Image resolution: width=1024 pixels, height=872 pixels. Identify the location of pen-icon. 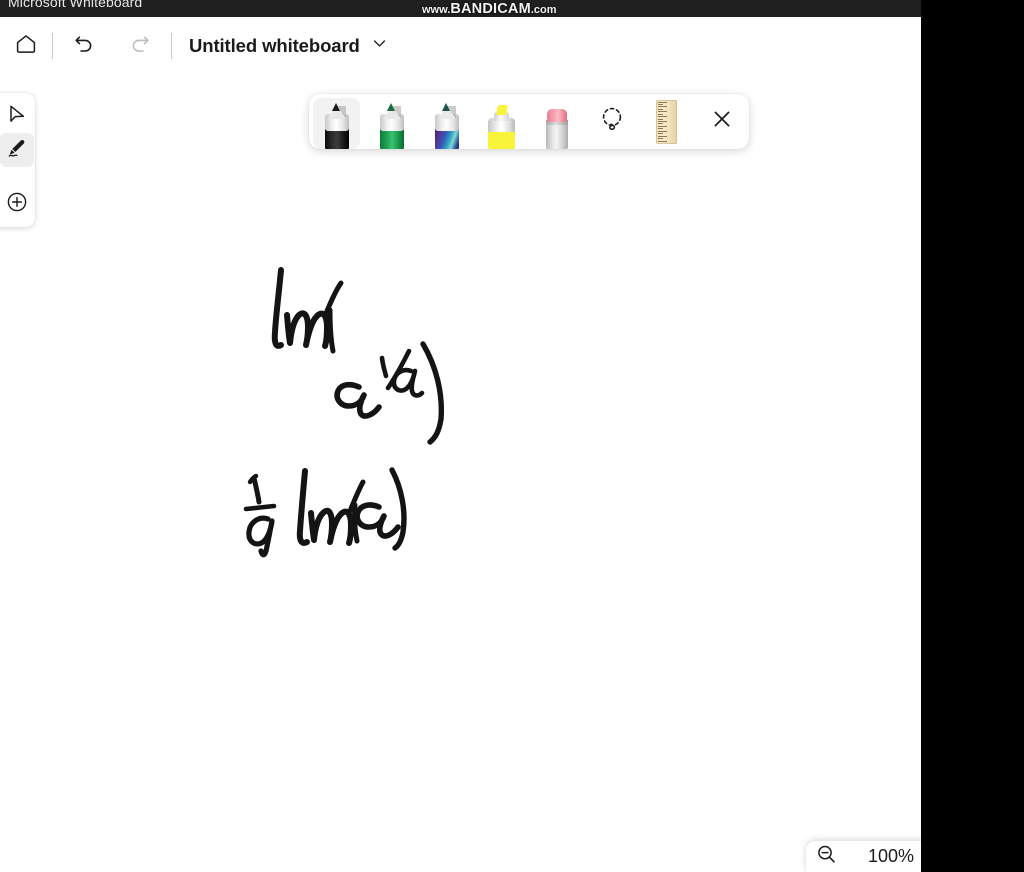
(17, 150).